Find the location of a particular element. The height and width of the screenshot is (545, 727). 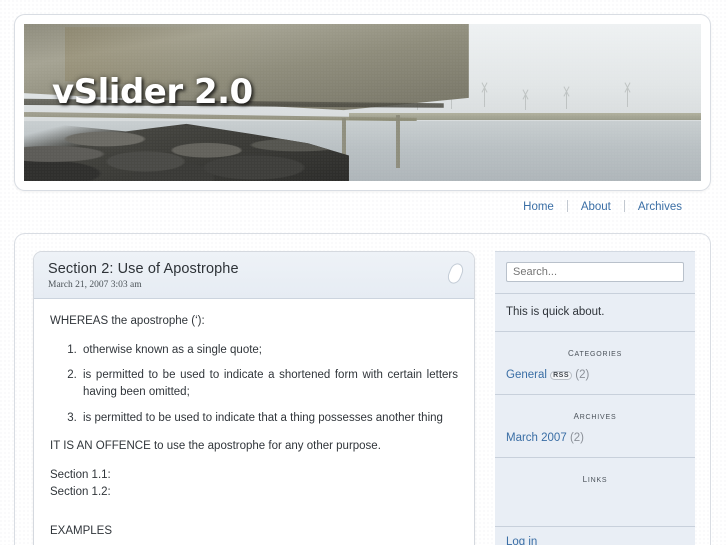

post-date: March 21, 2007 3:03 am is located at coordinates (95, 285).